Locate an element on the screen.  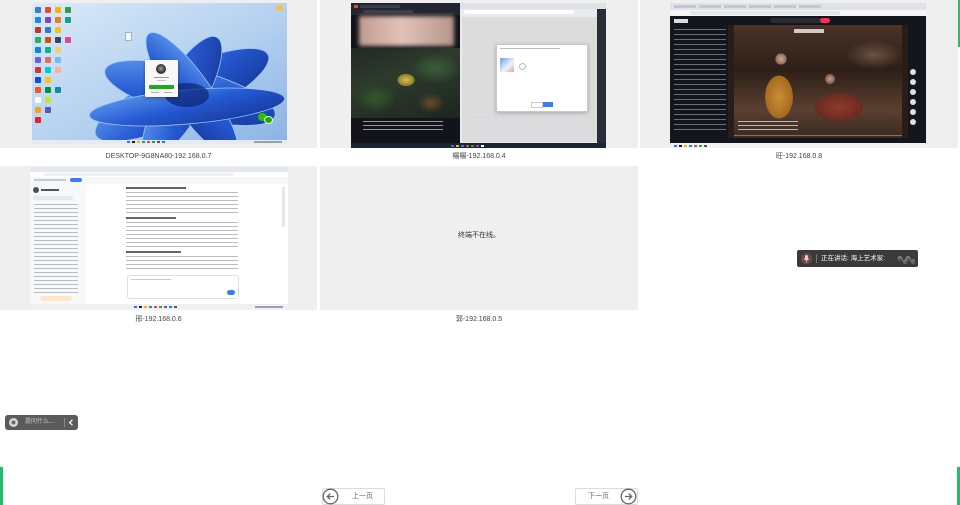
history-list is located at coordinates (56, 250).